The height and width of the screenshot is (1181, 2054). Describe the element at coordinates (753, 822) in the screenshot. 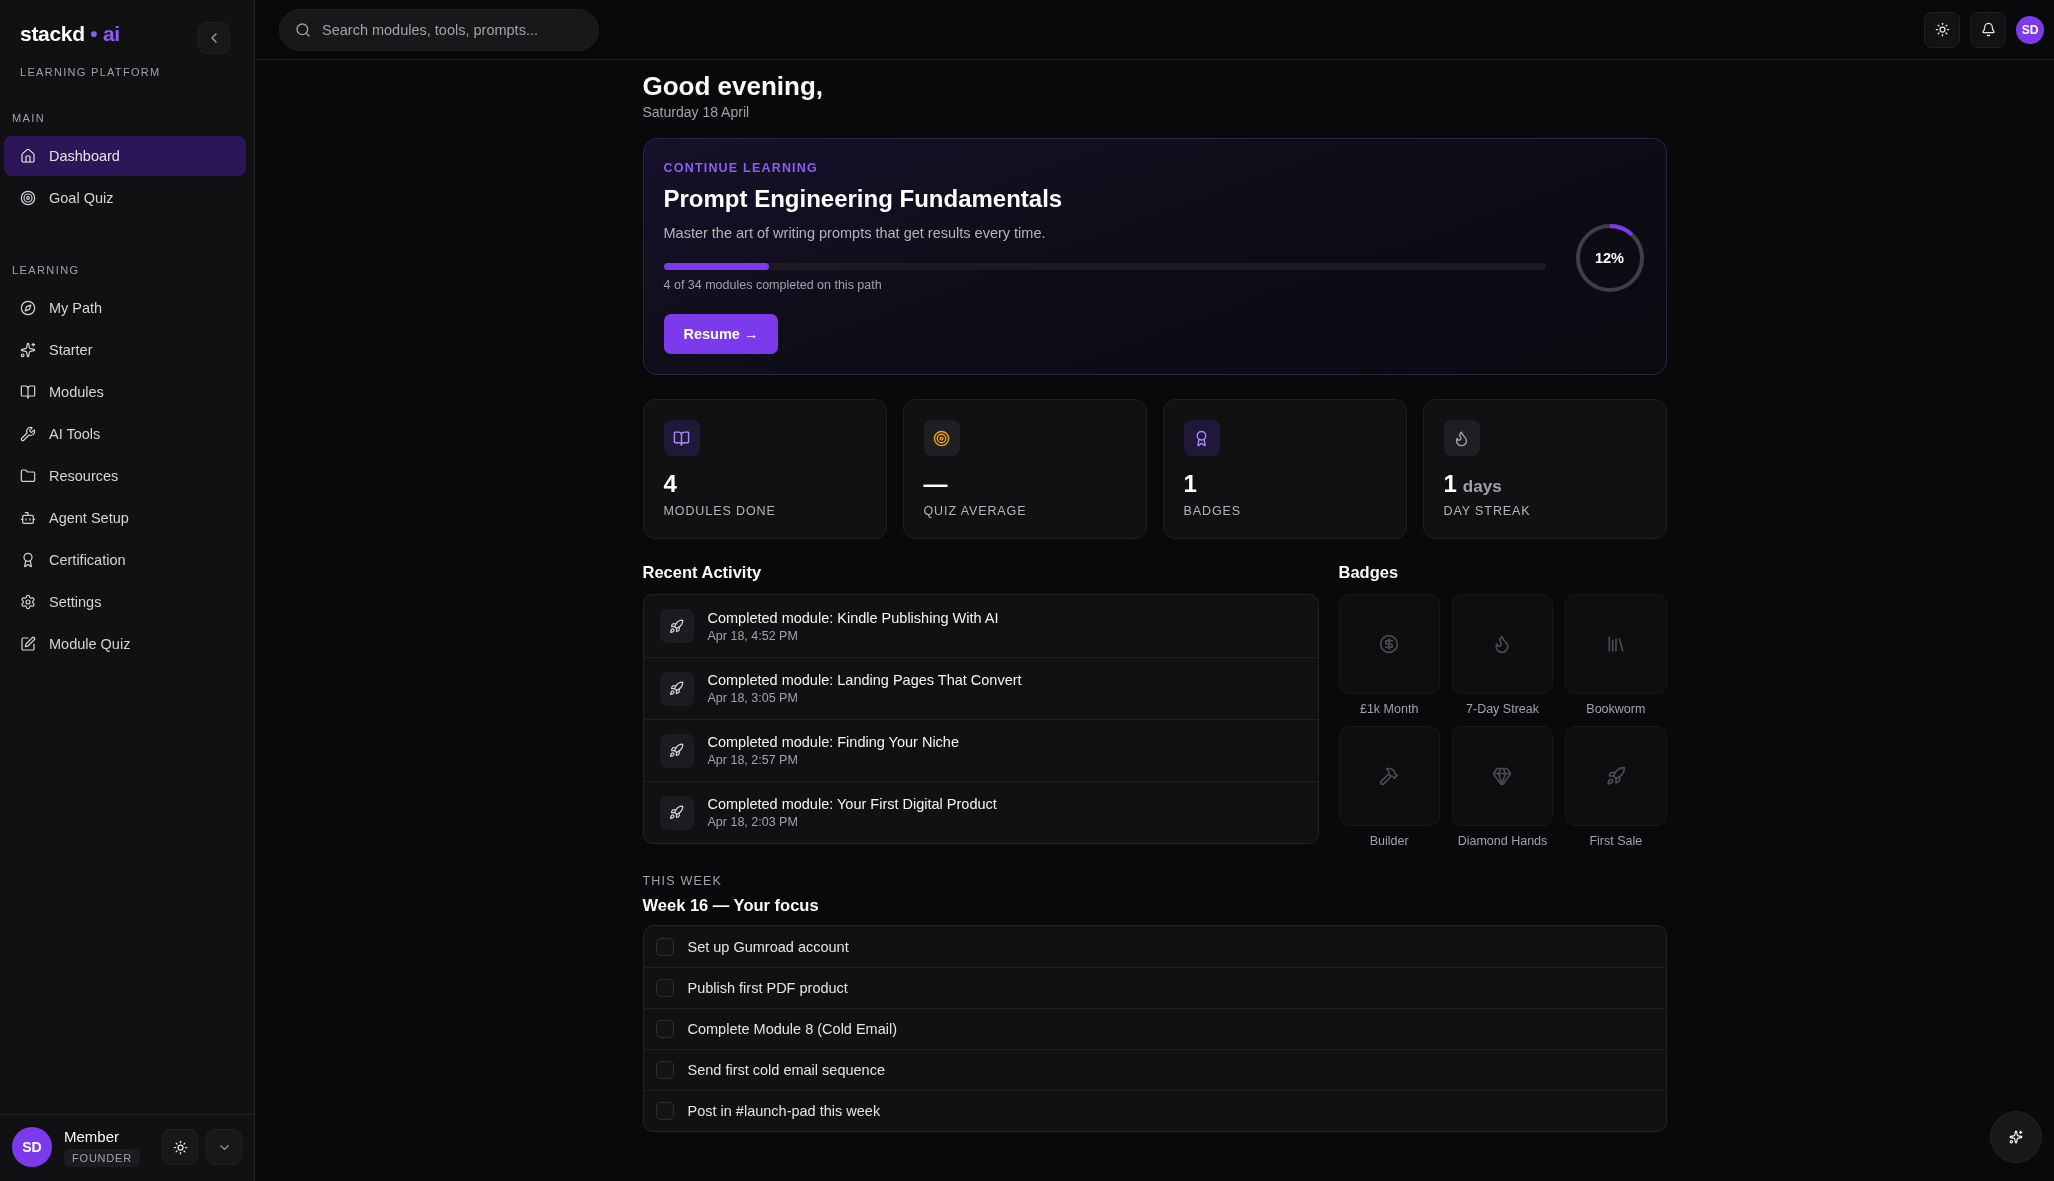

I see `activity-time: Apr 18, 2:03 PM` at that location.